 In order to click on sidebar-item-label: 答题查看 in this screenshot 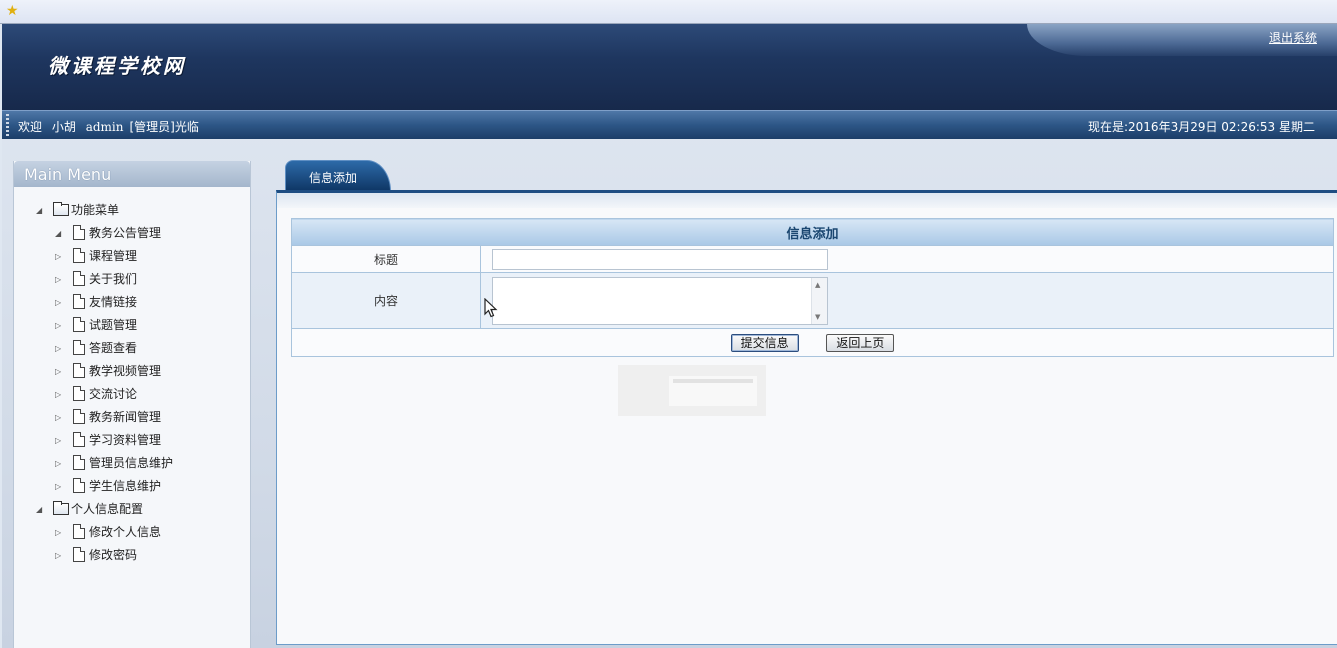, I will do `click(113, 348)`.